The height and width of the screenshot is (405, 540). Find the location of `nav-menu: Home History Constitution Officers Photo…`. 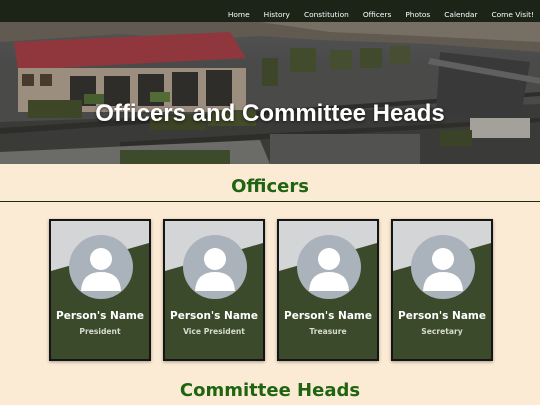

nav-menu: Home History Constitution Officers Photo… is located at coordinates (374, 11).